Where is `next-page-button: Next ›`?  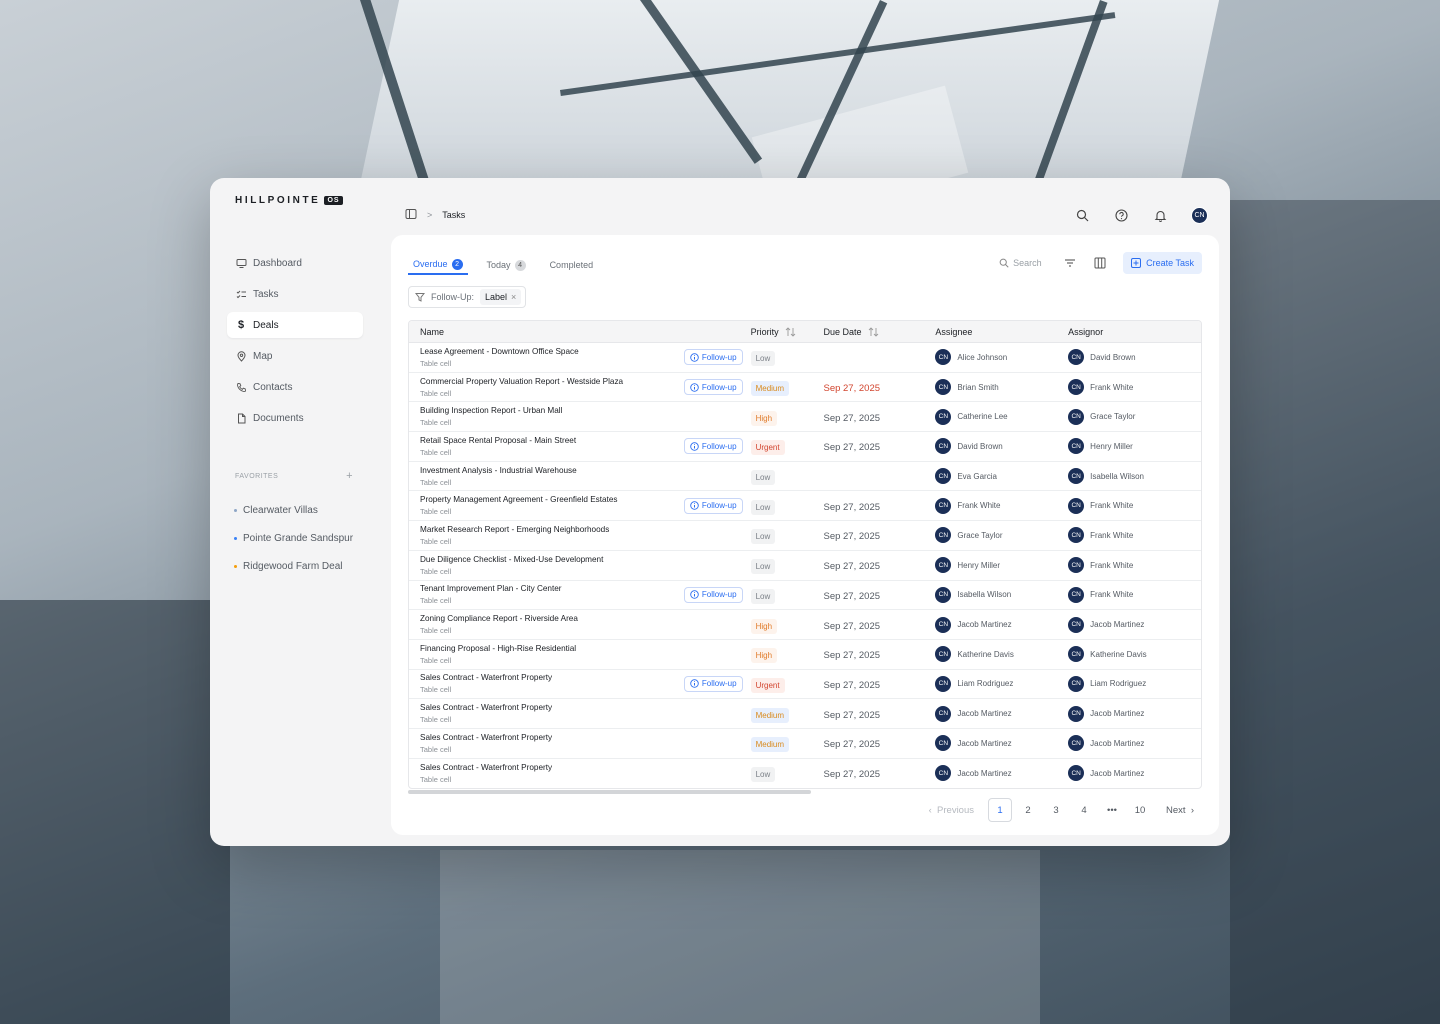
next-page-button: Next › is located at coordinates (1175, 810).